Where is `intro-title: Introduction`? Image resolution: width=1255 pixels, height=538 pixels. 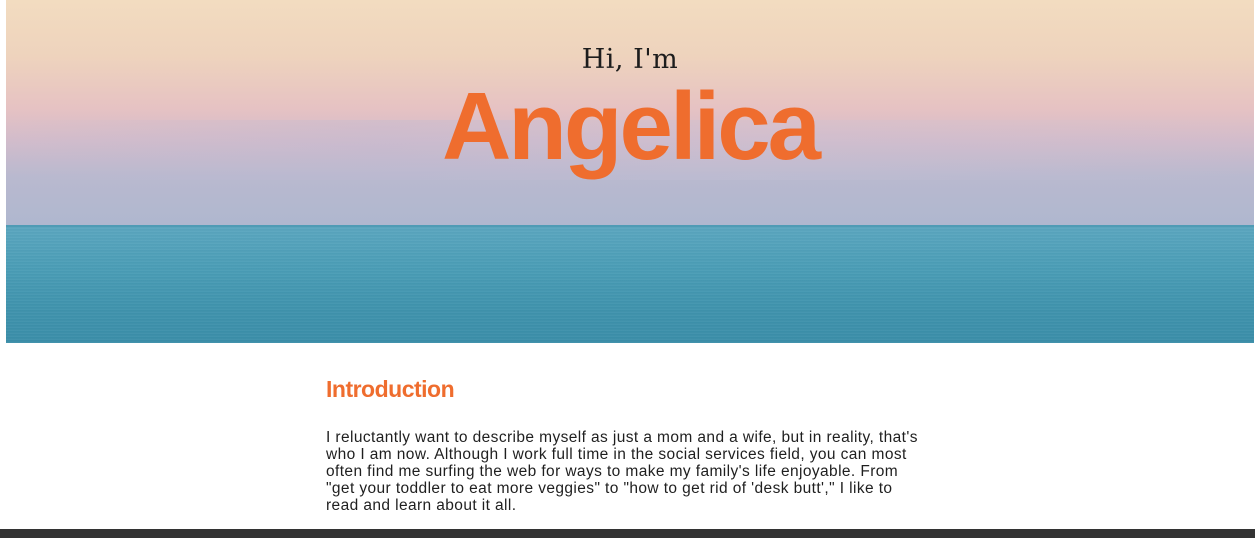
intro-title: Introduction is located at coordinates (390, 389).